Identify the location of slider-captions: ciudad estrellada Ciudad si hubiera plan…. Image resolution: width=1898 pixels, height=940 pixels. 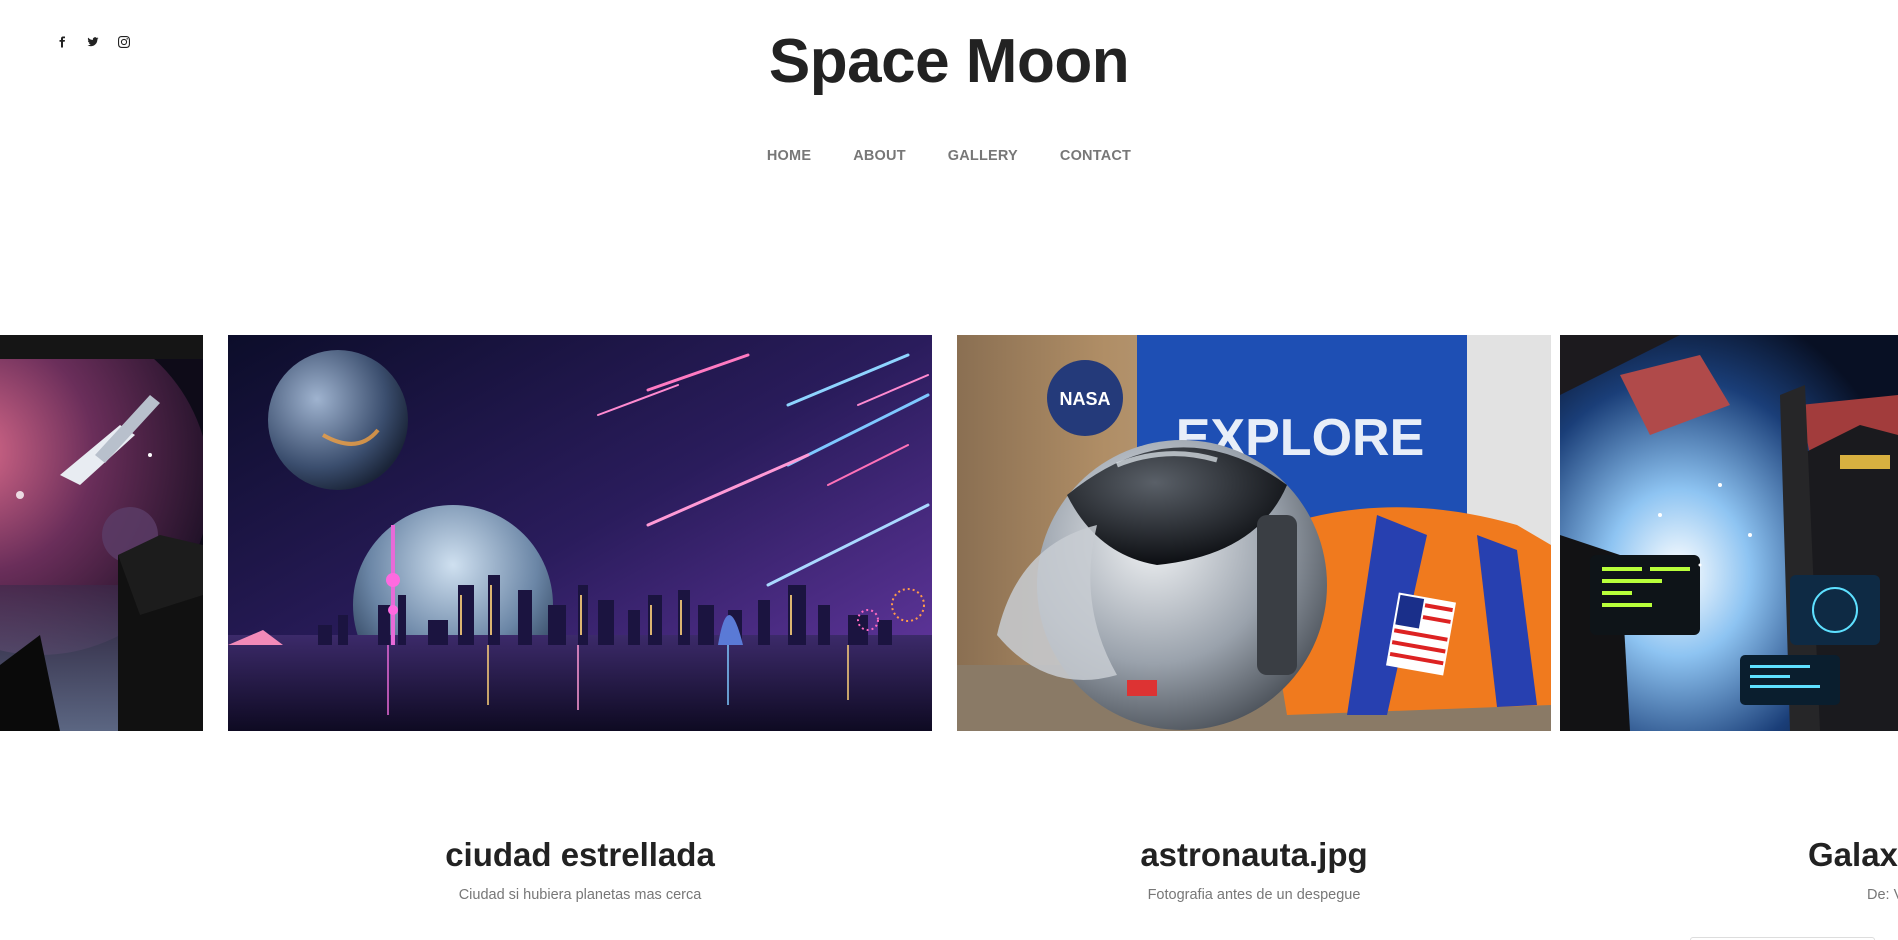
(949, 888).